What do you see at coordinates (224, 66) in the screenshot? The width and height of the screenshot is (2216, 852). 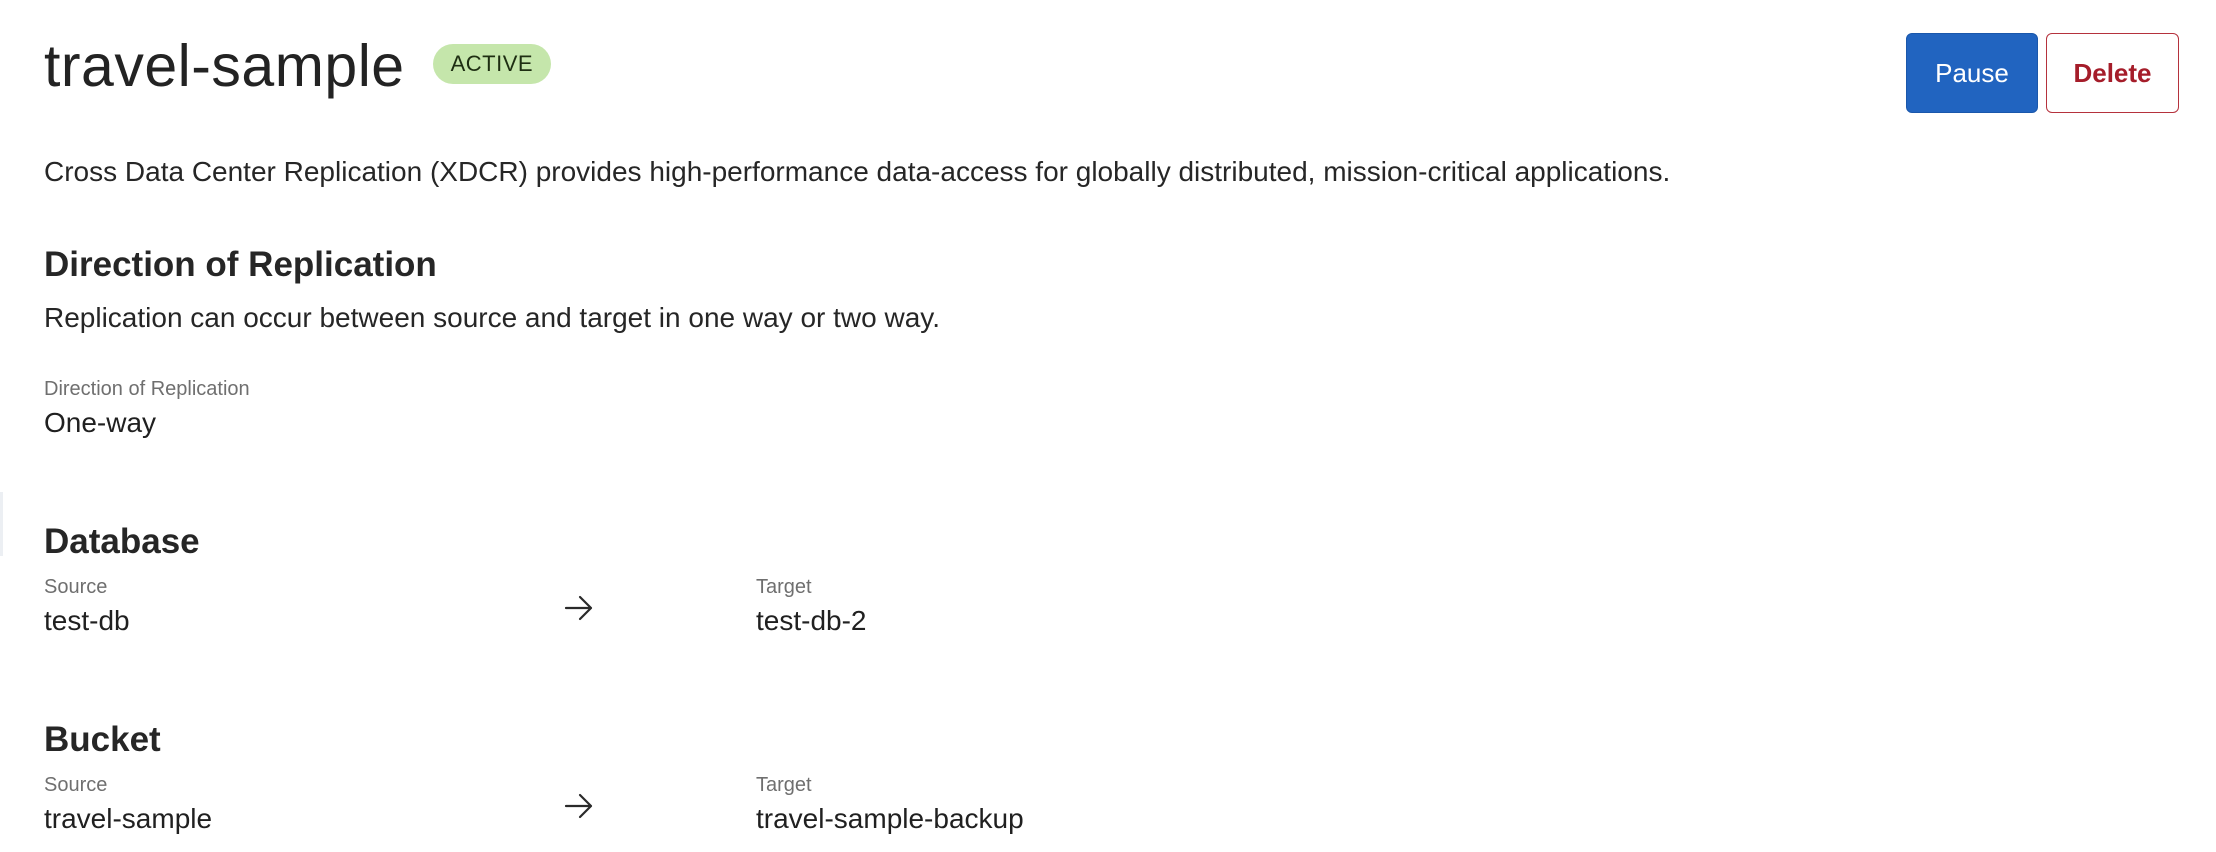 I see `page-title: travel-sample` at bounding box center [224, 66].